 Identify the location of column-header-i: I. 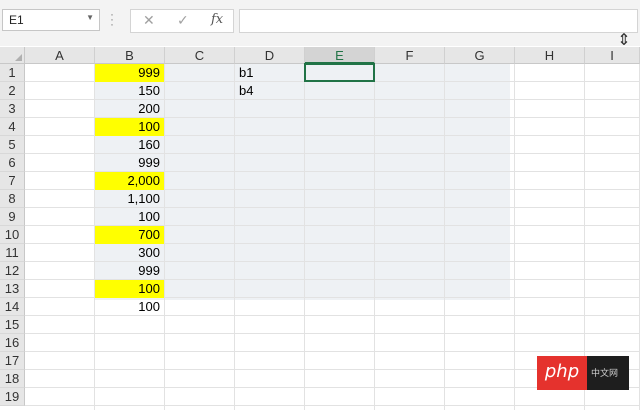
(612, 55).